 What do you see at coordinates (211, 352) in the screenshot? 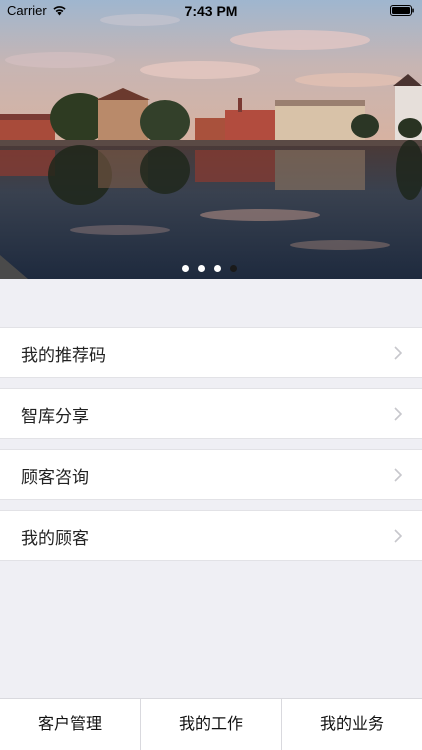
I see `menu-item-referral-code: 我的推荐码` at bounding box center [211, 352].